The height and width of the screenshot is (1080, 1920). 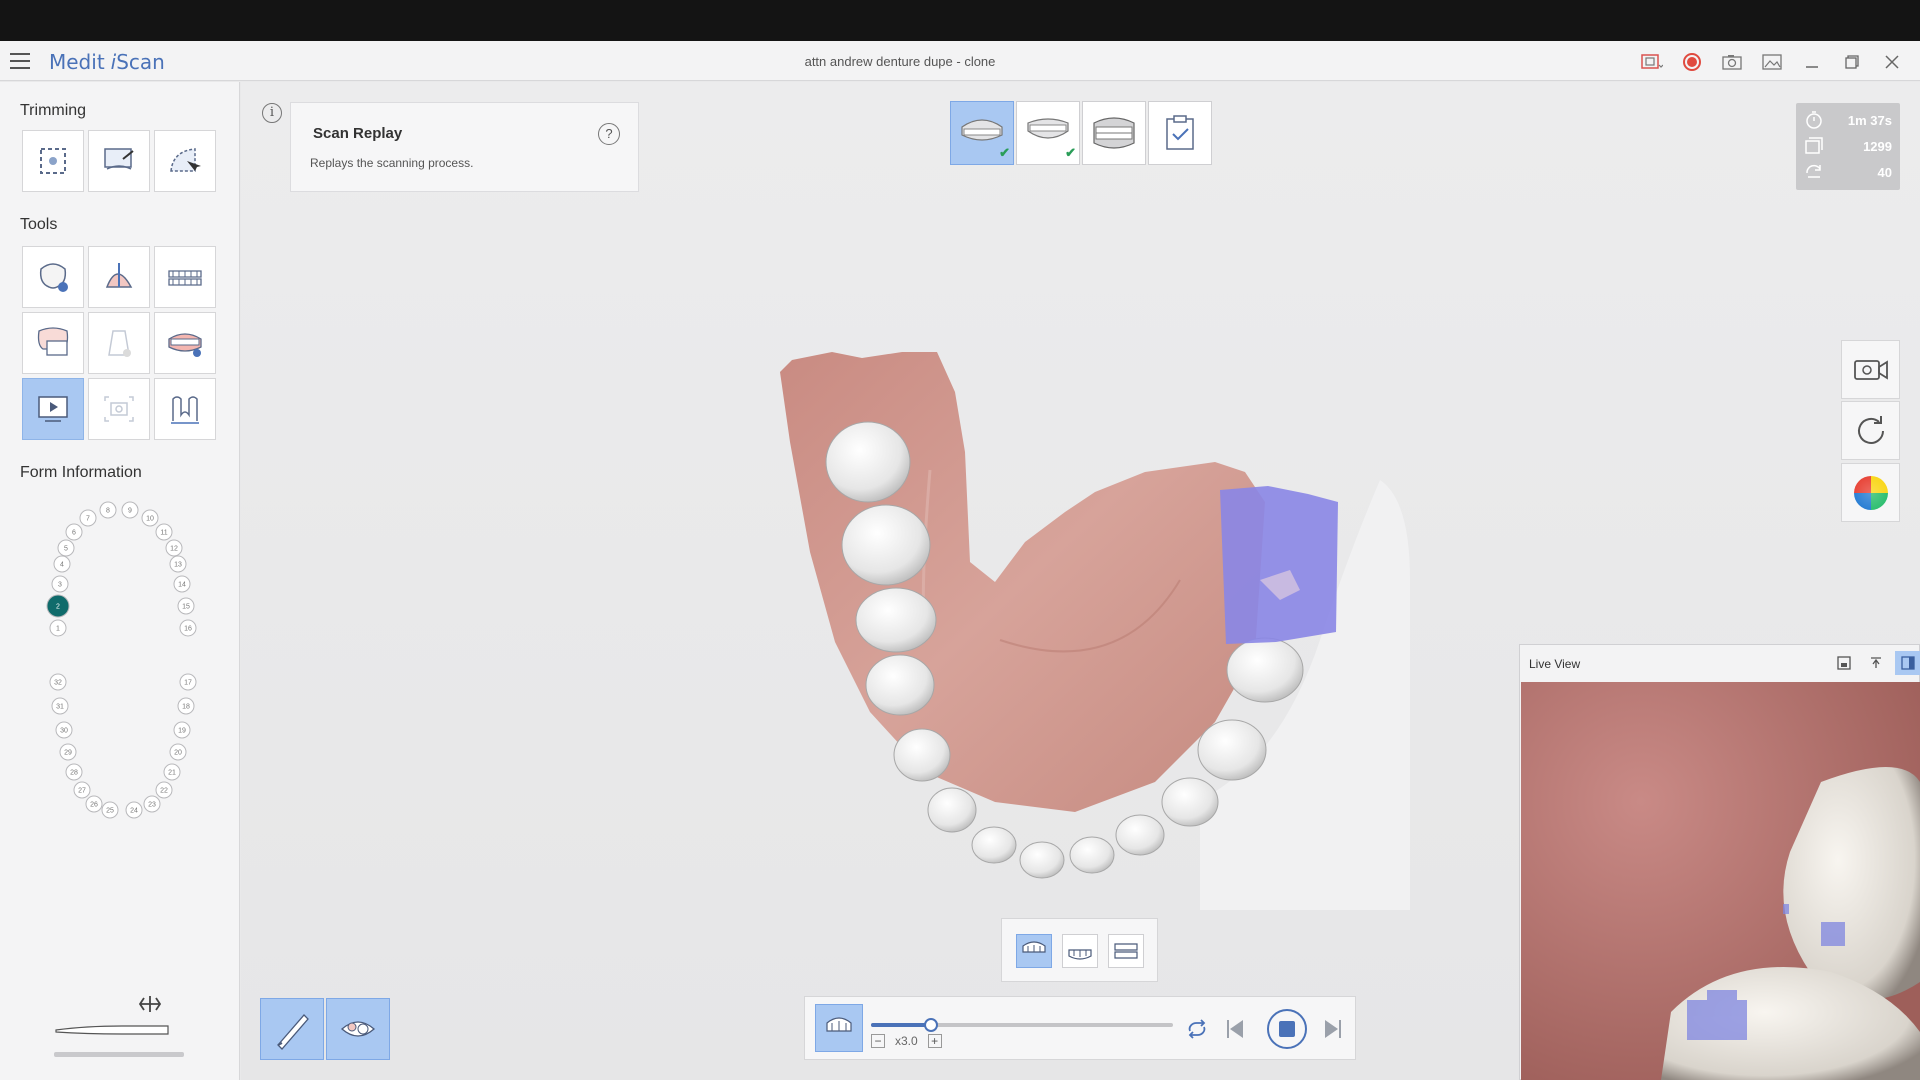 What do you see at coordinates (64, 731) in the screenshot?
I see `tooth-number-label: 30` at bounding box center [64, 731].